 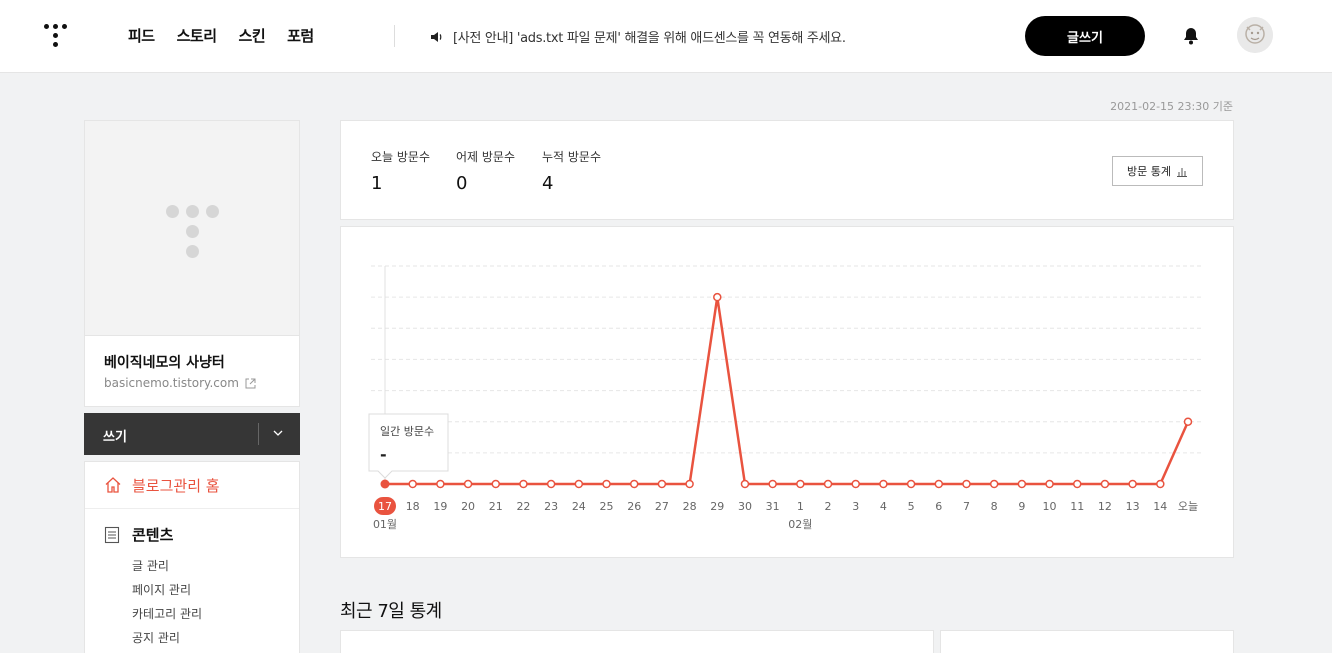 What do you see at coordinates (1188, 506) in the screenshot?
I see `x-tick-label: 오늘` at bounding box center [1188, 506].